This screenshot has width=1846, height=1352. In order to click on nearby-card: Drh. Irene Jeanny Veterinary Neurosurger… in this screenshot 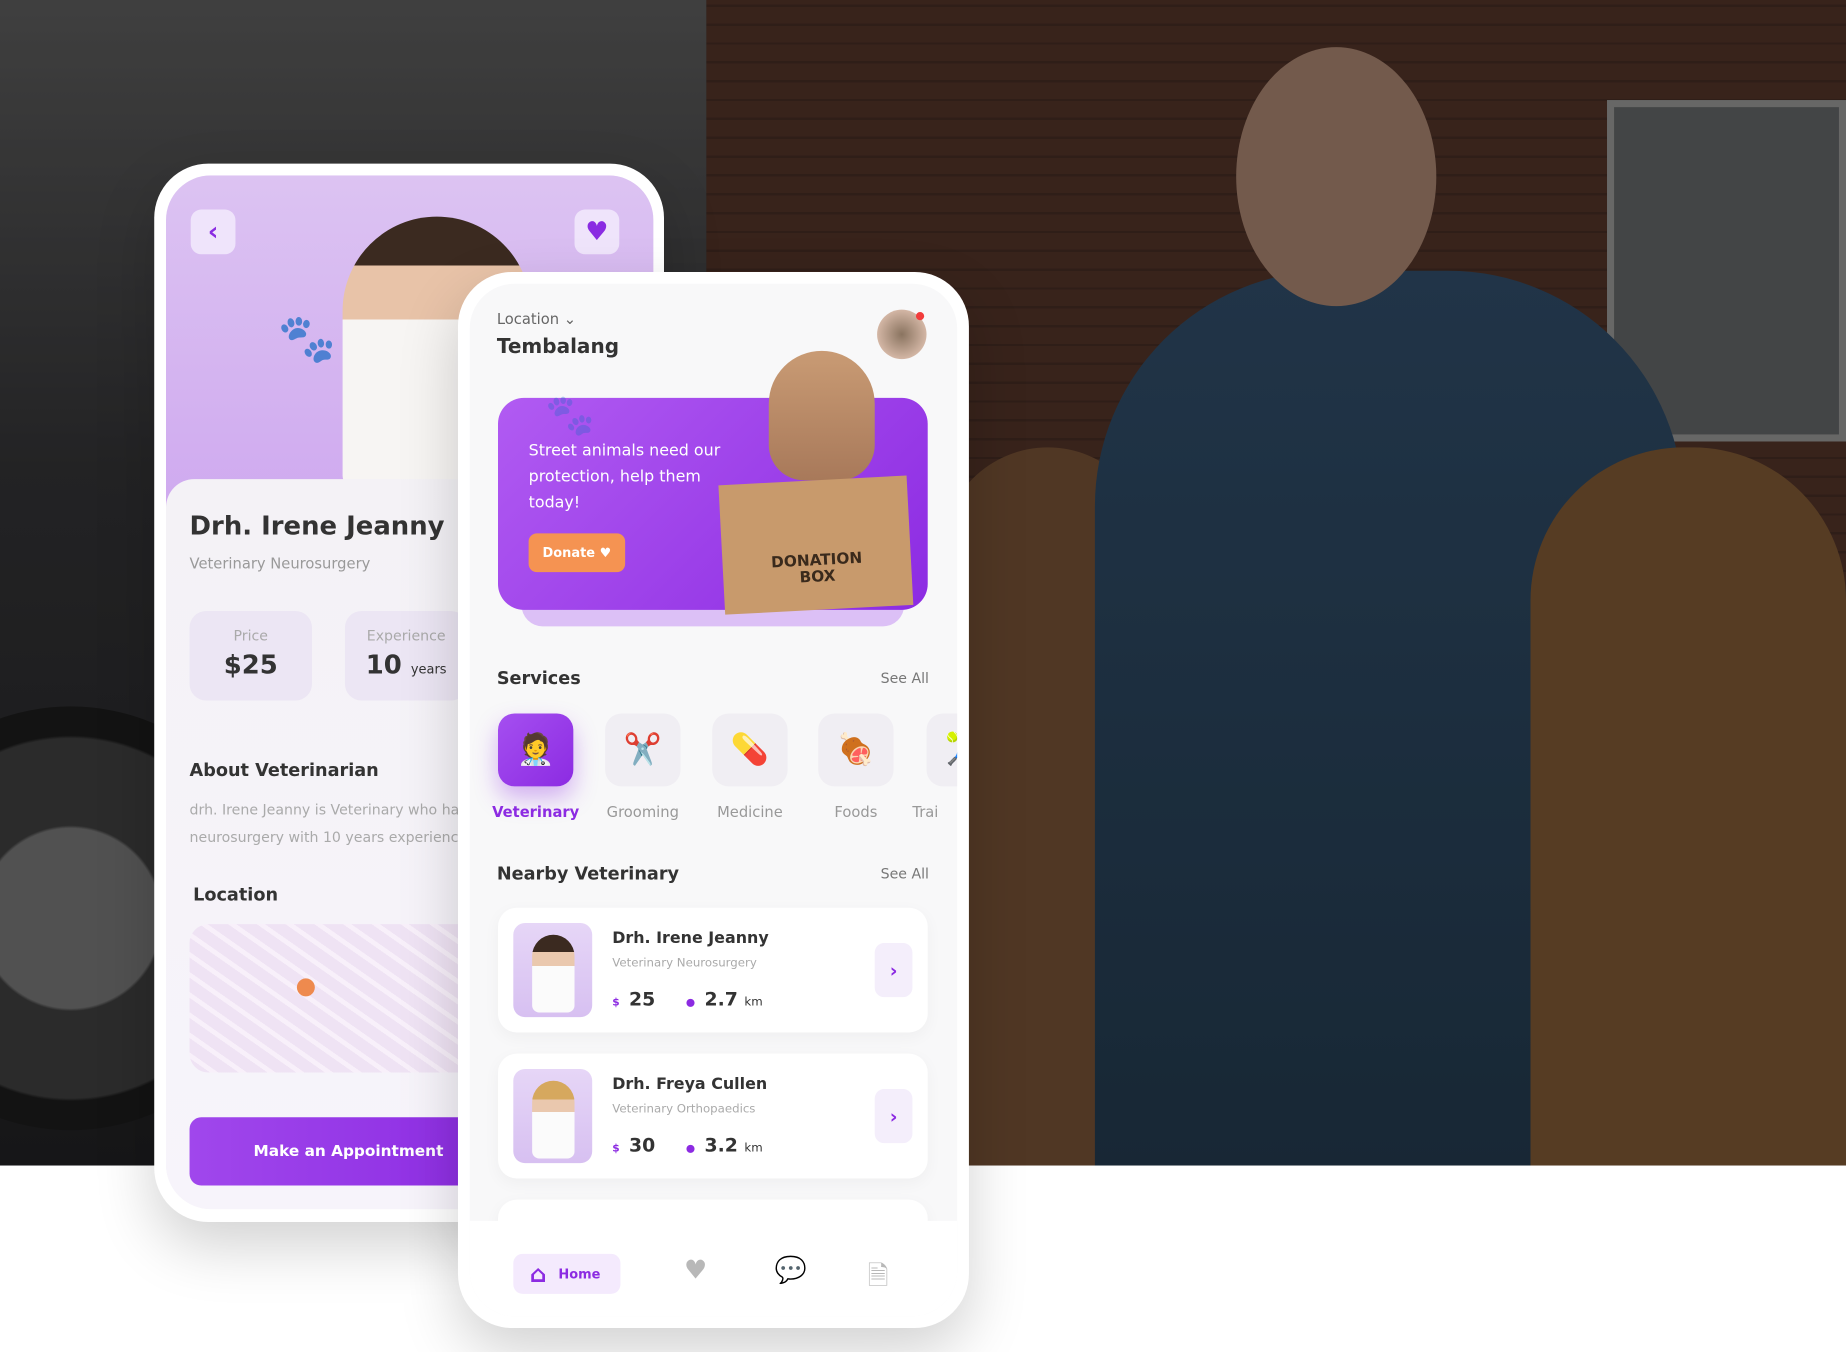, I will do `click(712, 970)`.